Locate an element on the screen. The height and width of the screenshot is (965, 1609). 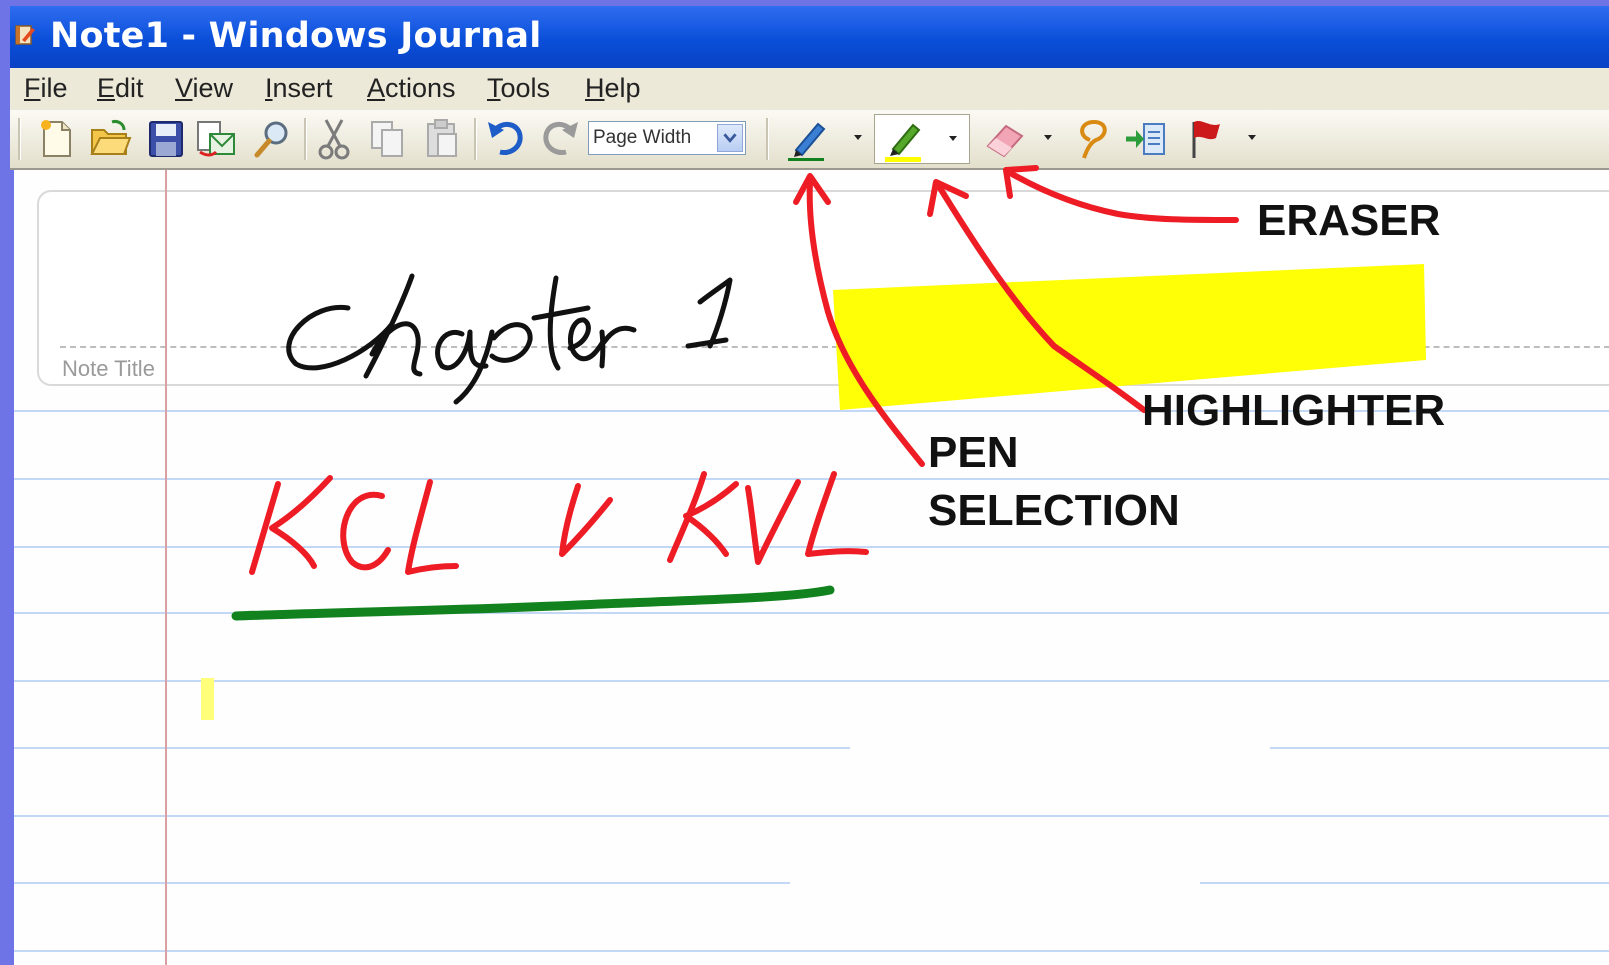
pen-callout-line2: SELECTION is located at coordinates (1054, 510).